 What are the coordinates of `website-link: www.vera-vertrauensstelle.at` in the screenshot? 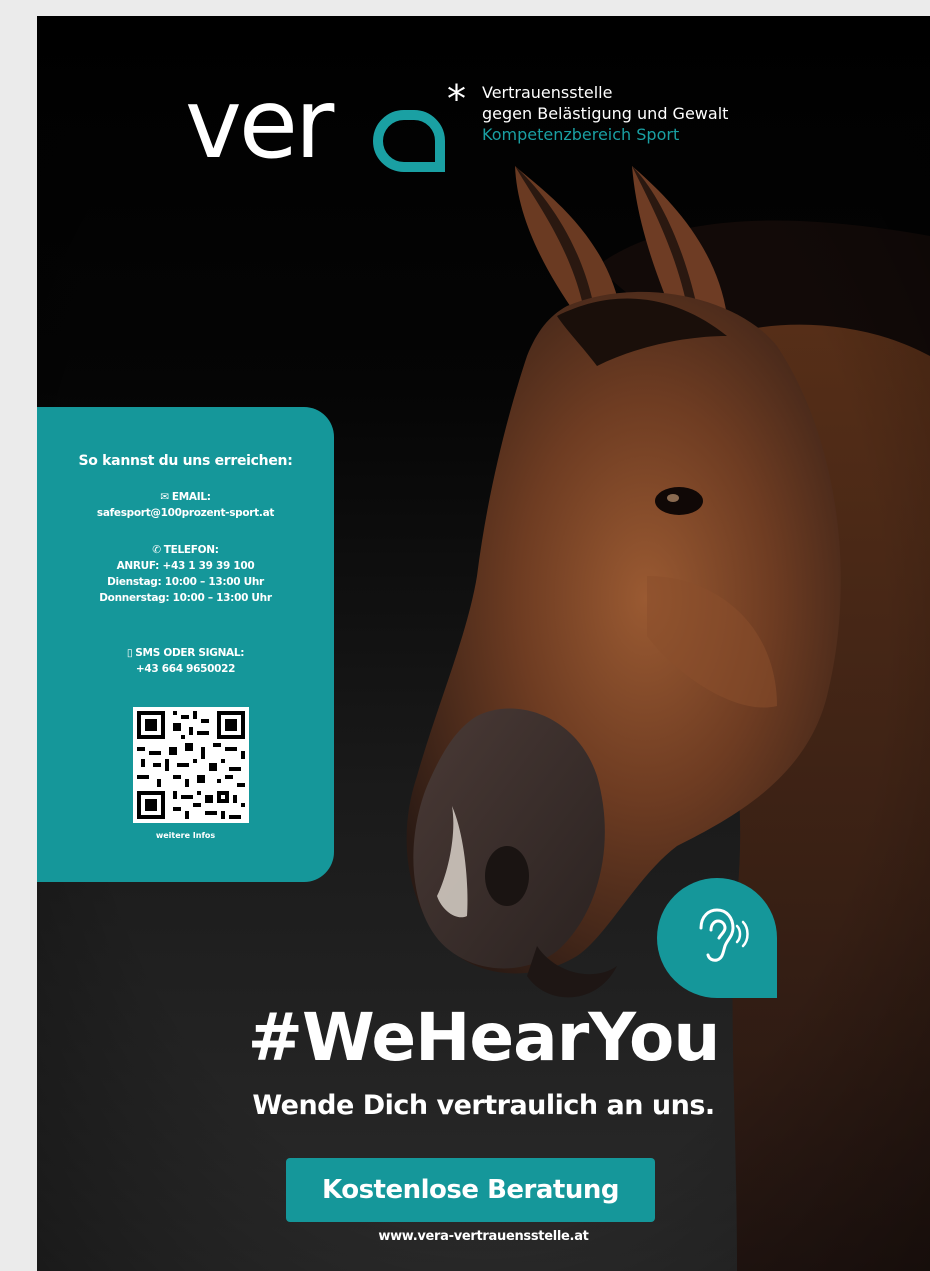 It's located at (483, 1236).